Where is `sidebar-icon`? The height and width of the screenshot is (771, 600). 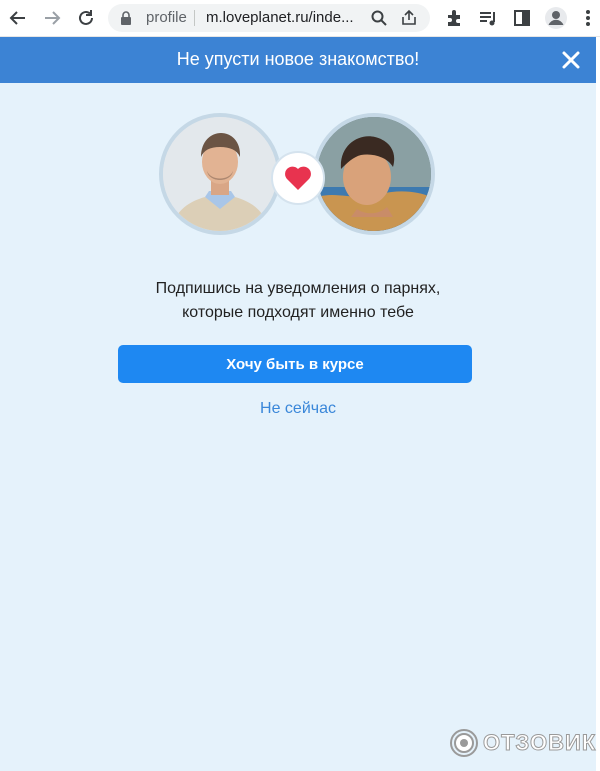 sidebar-icon is located at coordinates (522, 18).